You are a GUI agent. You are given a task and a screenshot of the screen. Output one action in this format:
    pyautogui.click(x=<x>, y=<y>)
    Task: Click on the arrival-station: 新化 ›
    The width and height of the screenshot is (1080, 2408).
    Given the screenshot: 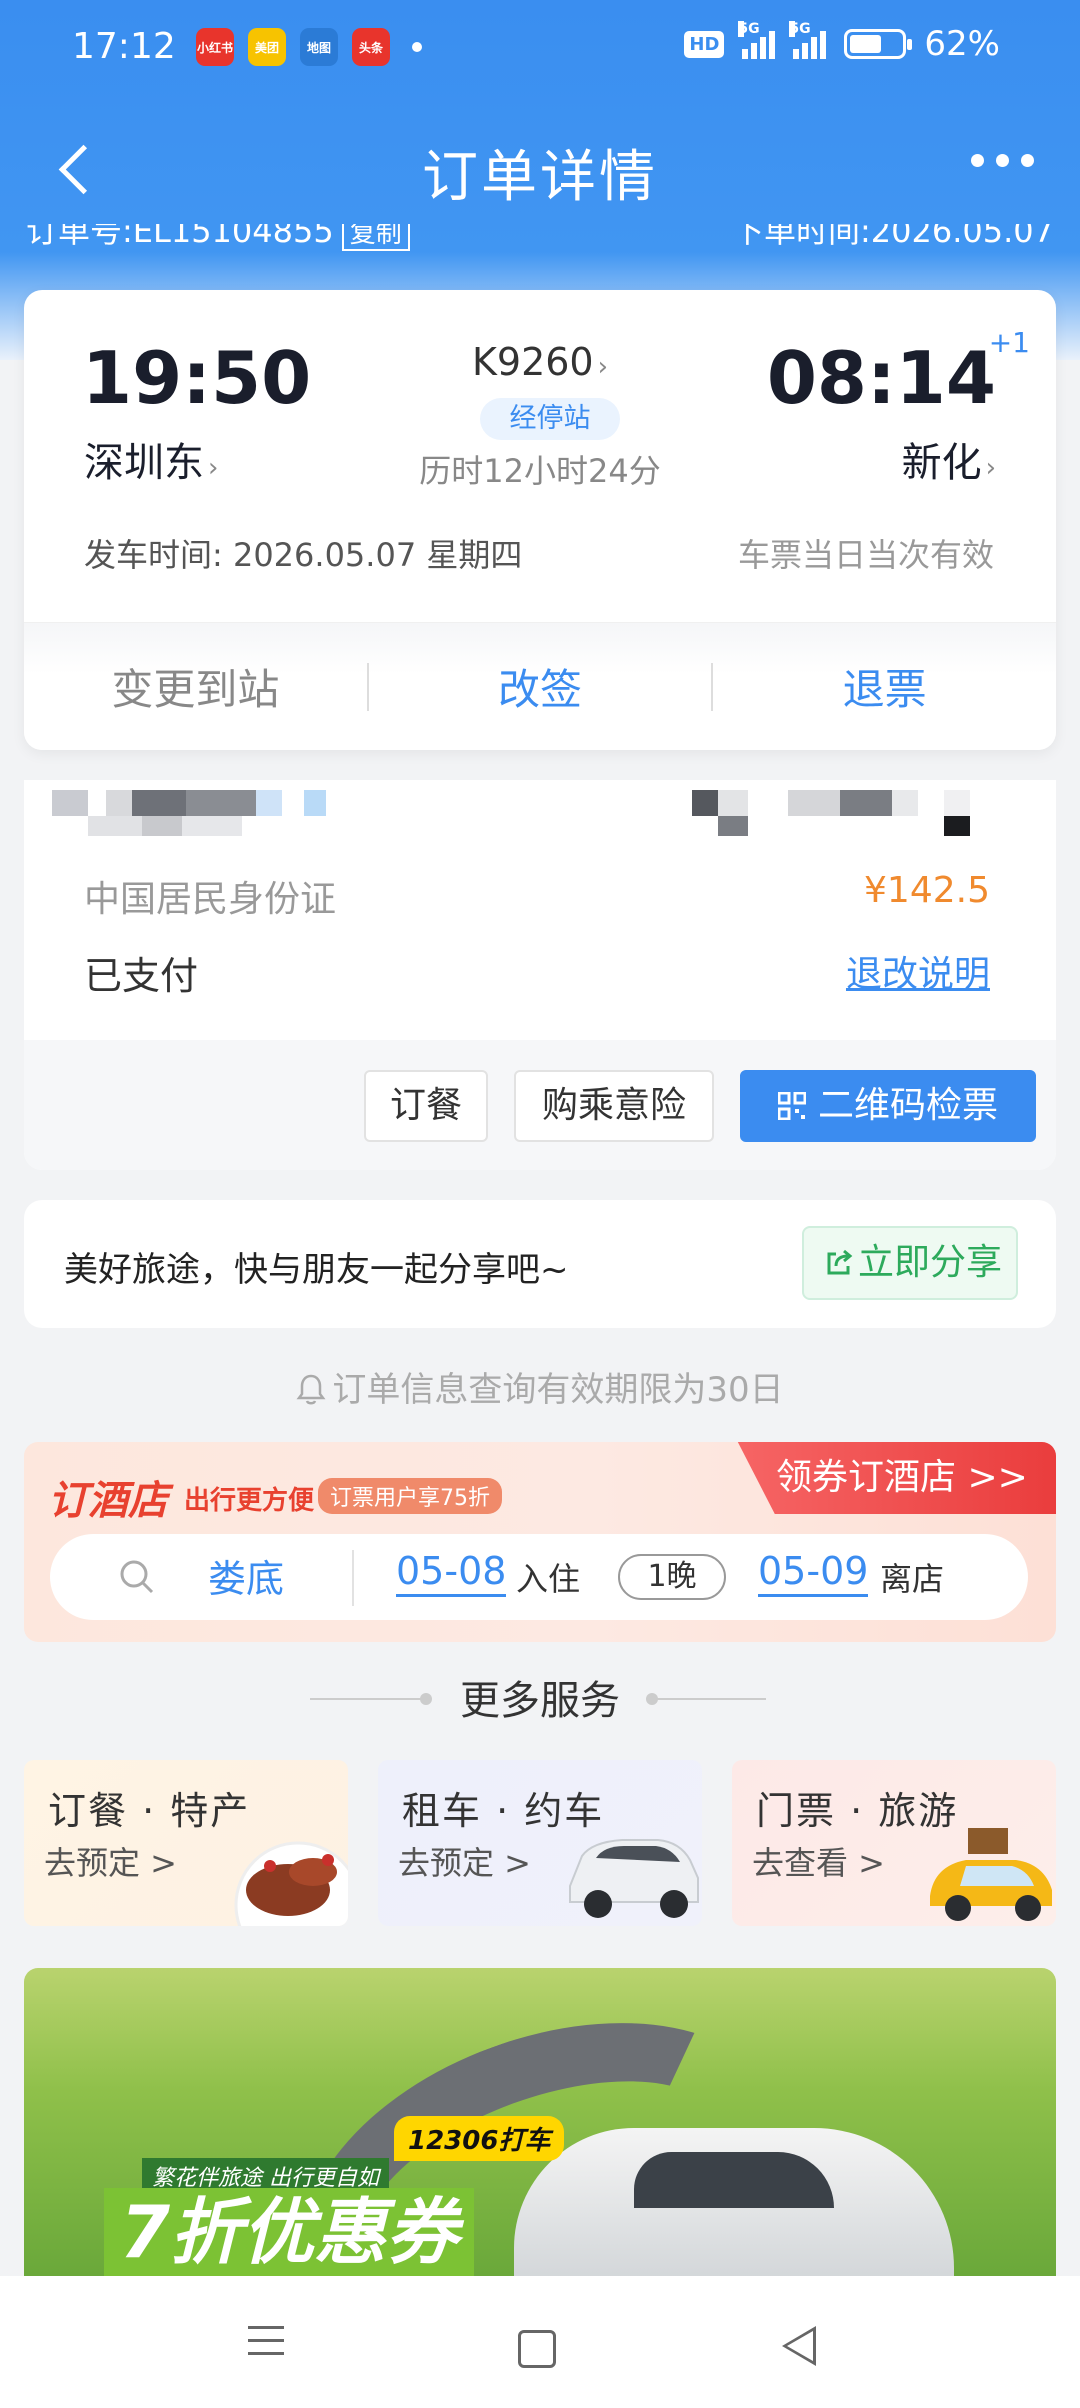 What is the action you would take?
    pyautogui.click(x=949, y=459)
    